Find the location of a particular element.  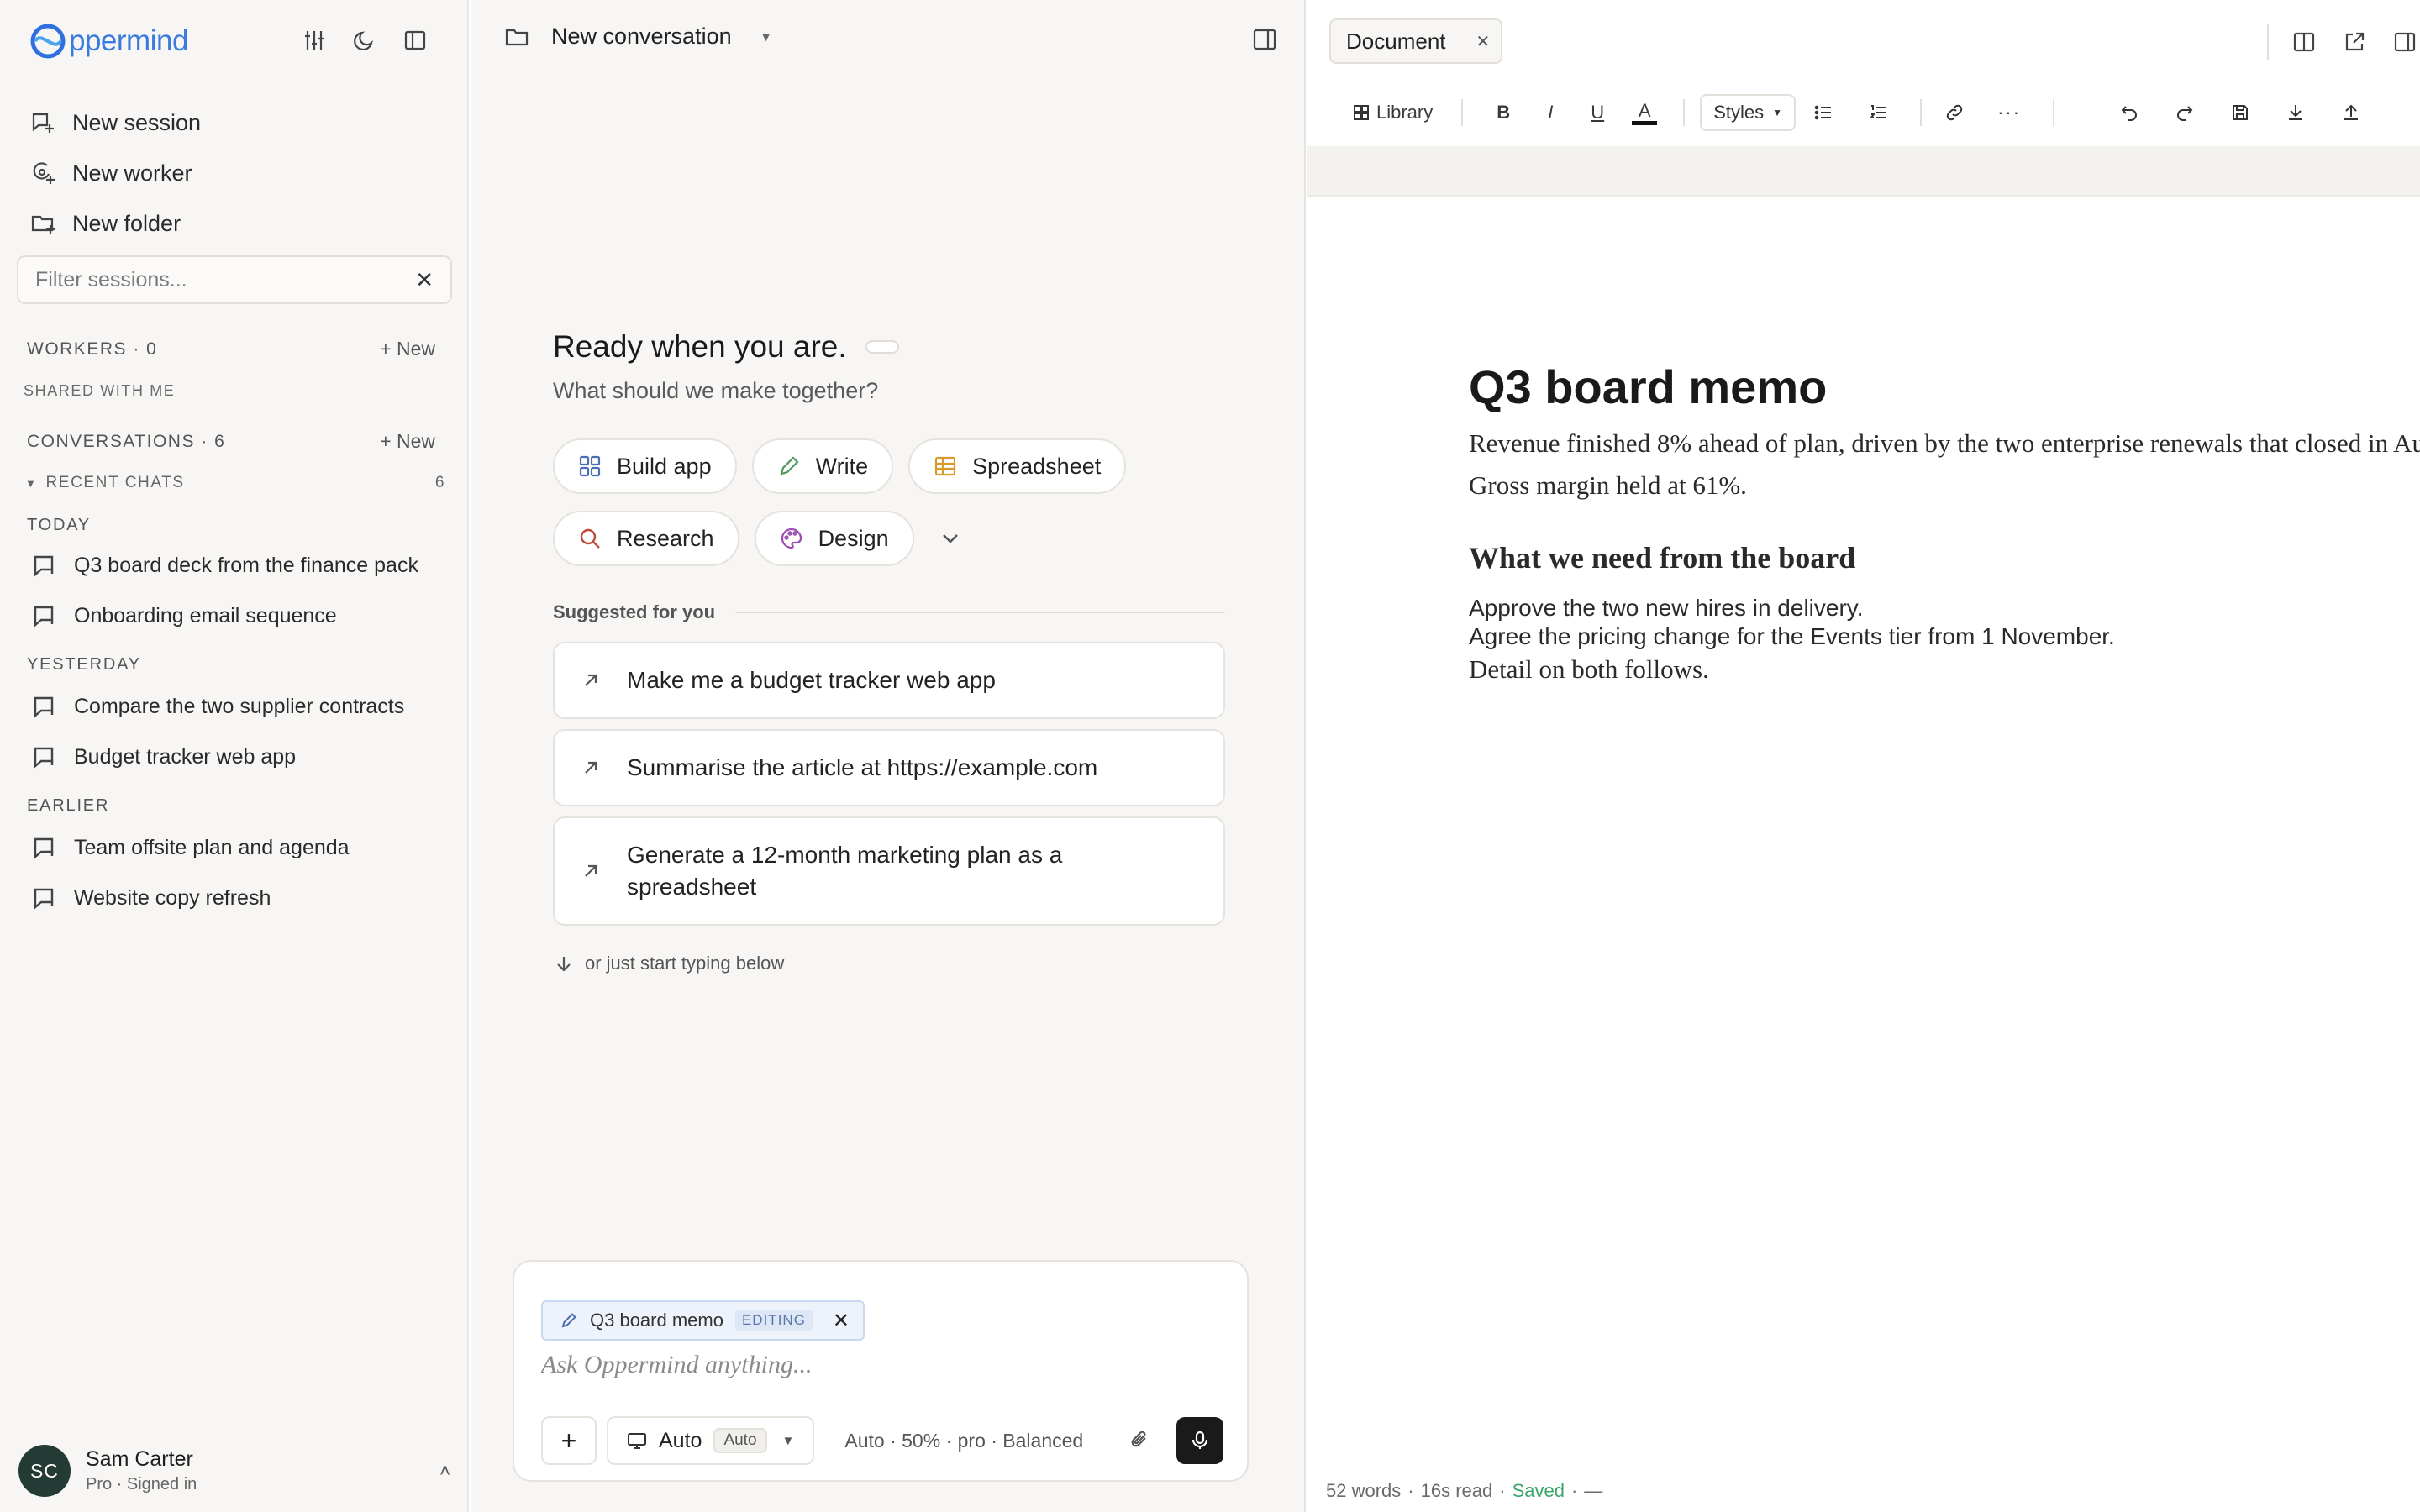

table-icon is located at coordinates (945, 466).